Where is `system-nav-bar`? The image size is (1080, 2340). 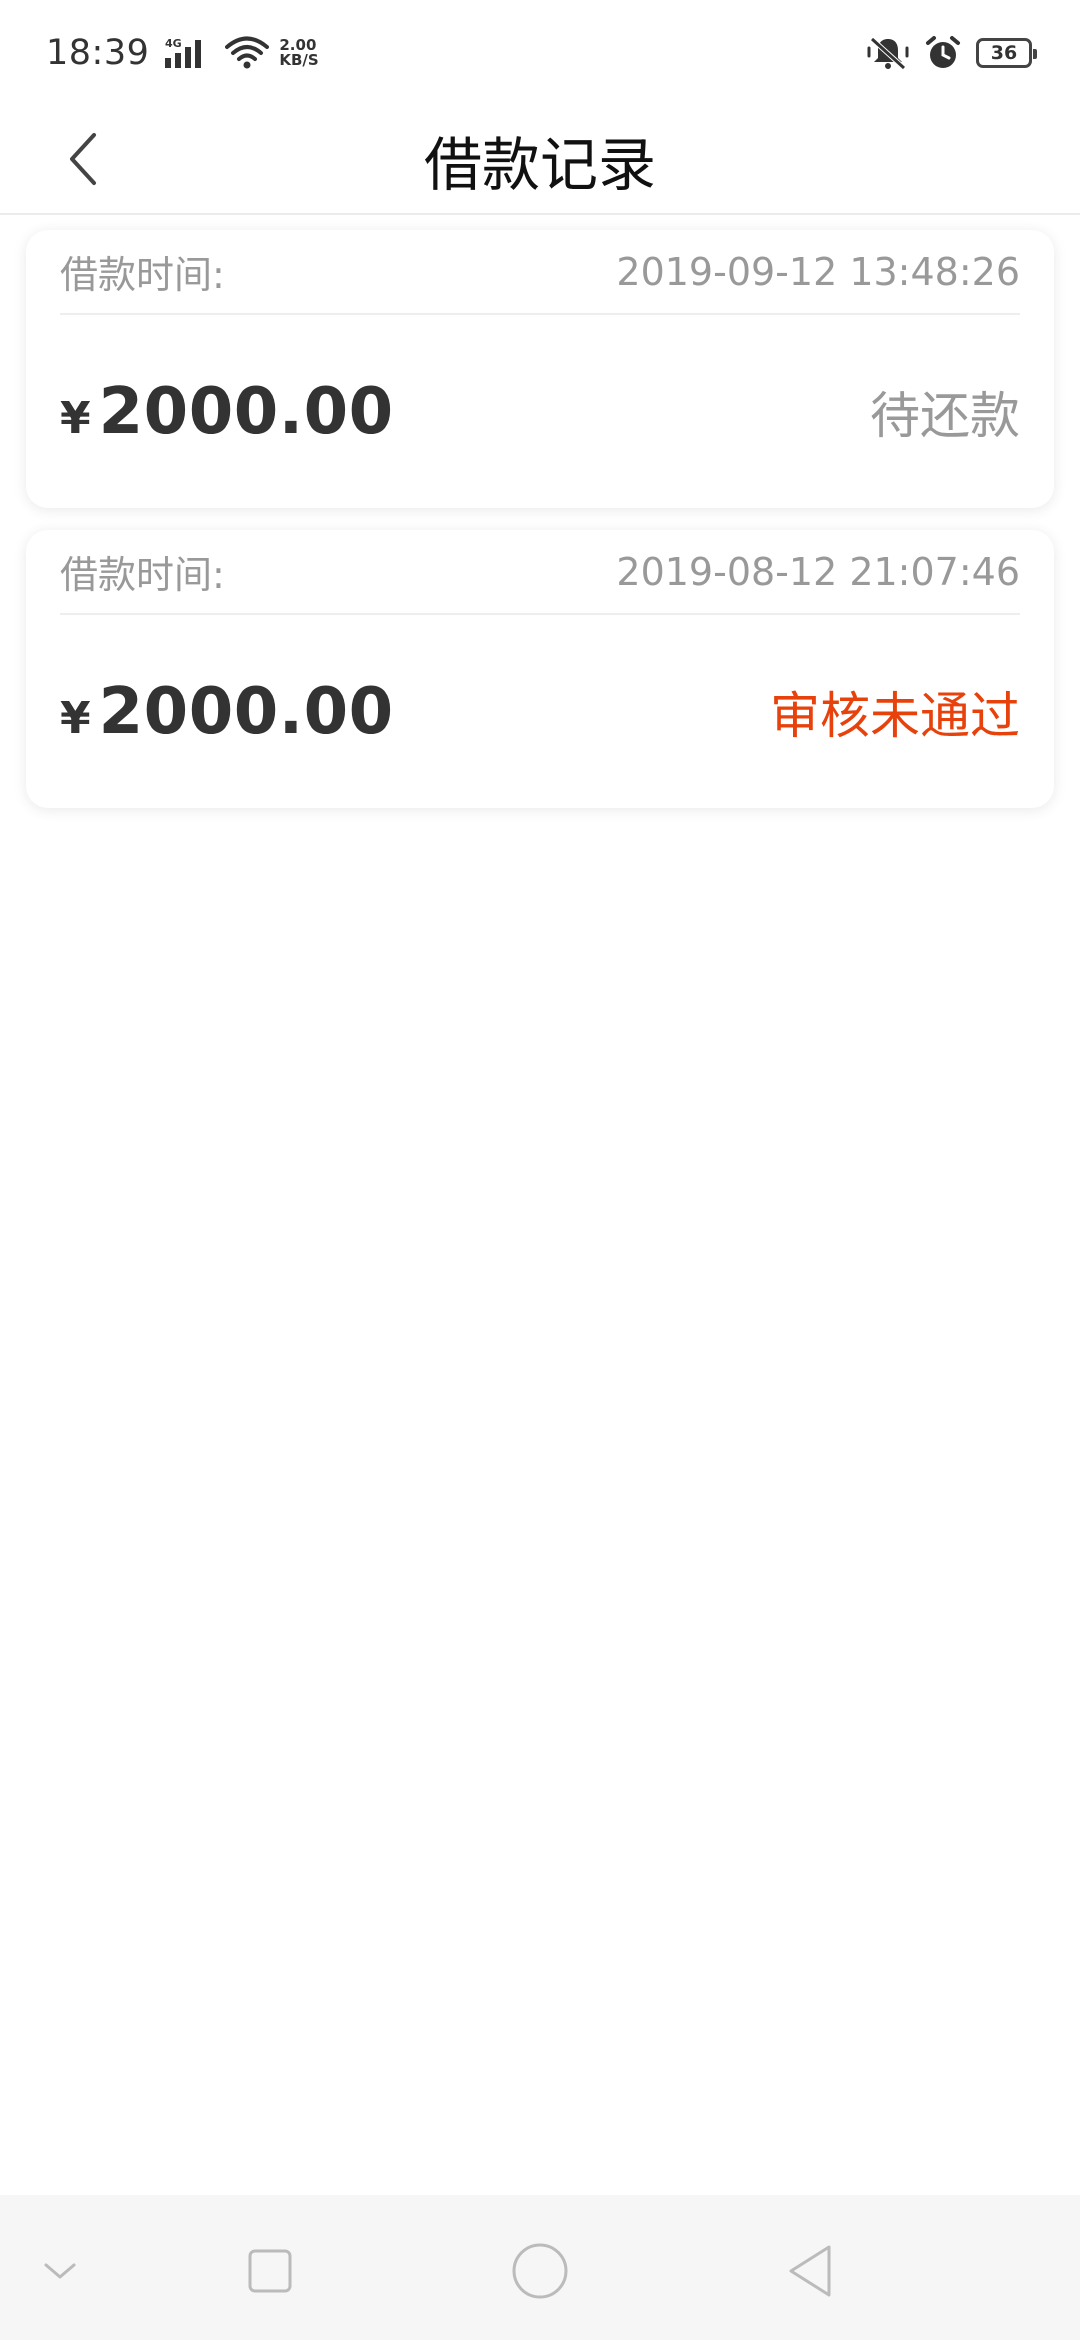 system-nav-bar is located at coordinates (540, 2267).